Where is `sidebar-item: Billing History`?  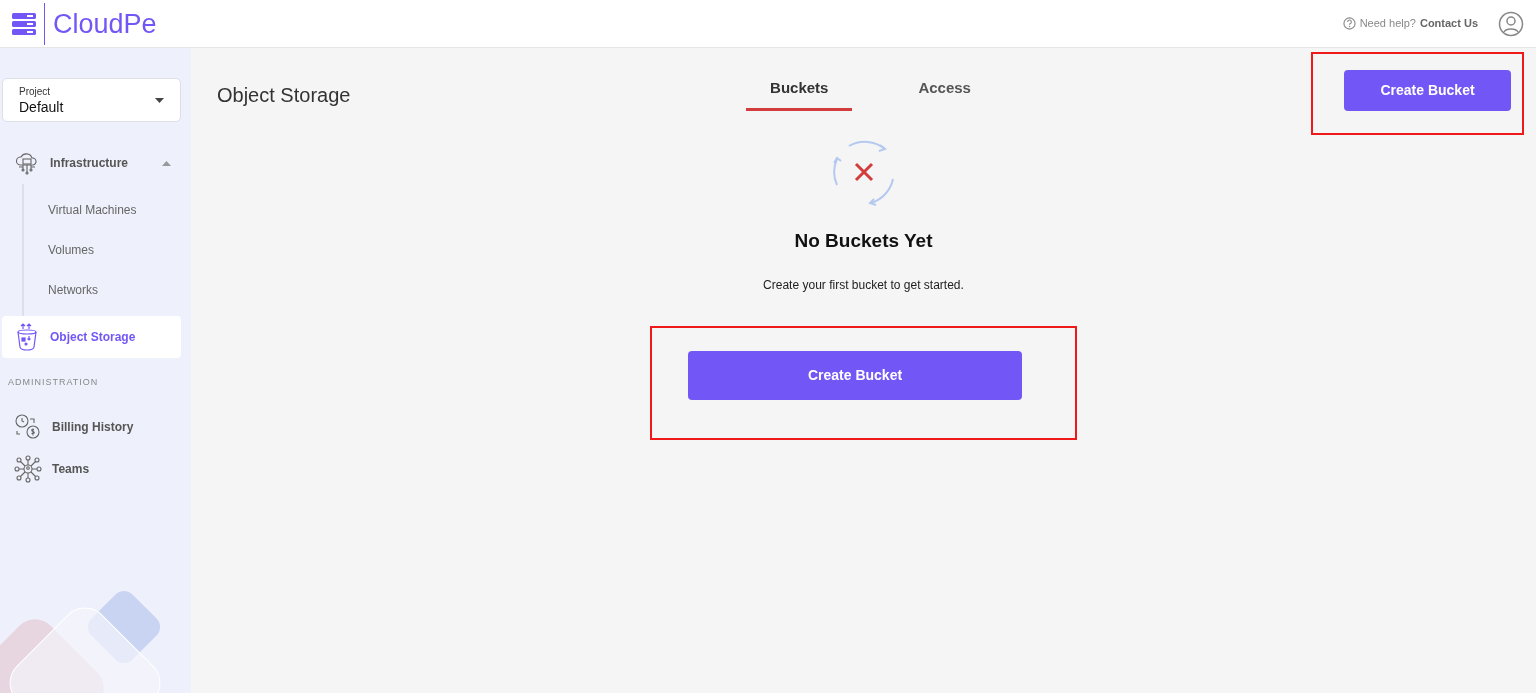 sidebar-item: Billing History is located at coordinates (91, 426).